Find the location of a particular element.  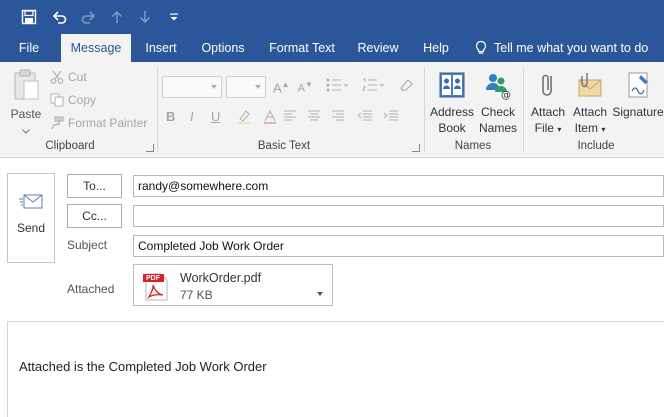

attachment-name: WorkOrder.pdf is located at coordinates (221, 278).